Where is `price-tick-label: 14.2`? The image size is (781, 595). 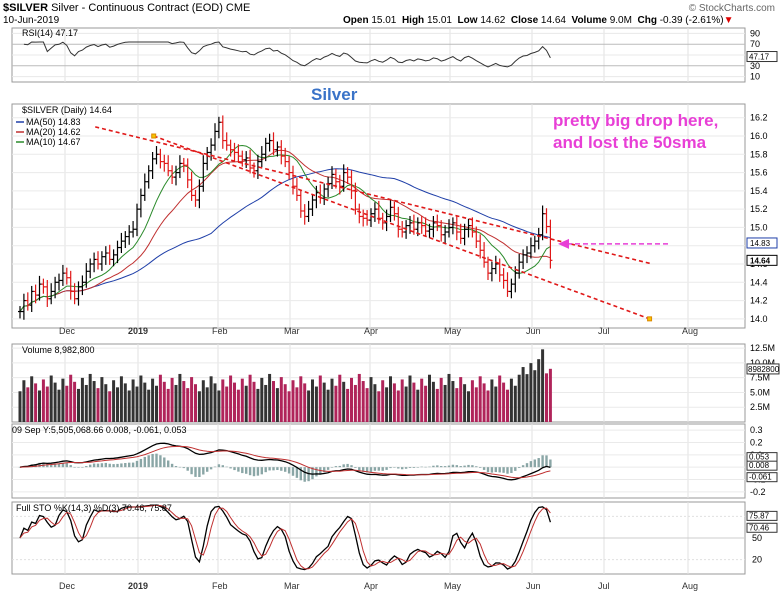 price-tick-label: 14.2 is located at coordinates (759, 301).